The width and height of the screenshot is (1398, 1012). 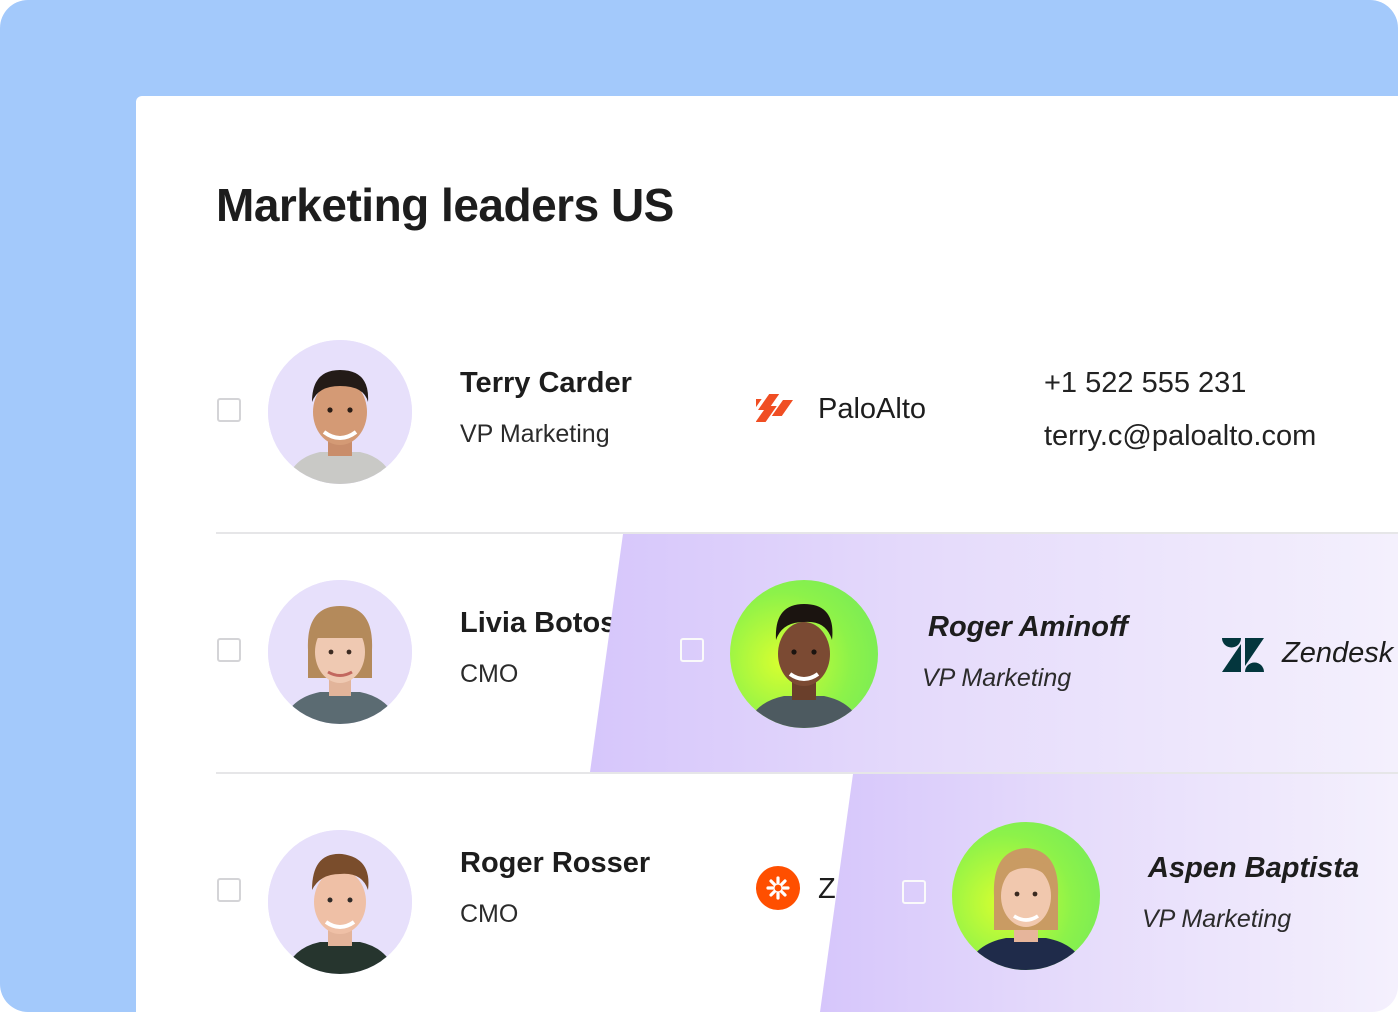 I want to click on company-name: PaloAlto, so click(x=872, y=409).